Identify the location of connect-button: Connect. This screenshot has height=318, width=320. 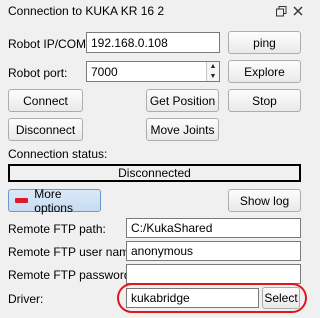
(45, 100).